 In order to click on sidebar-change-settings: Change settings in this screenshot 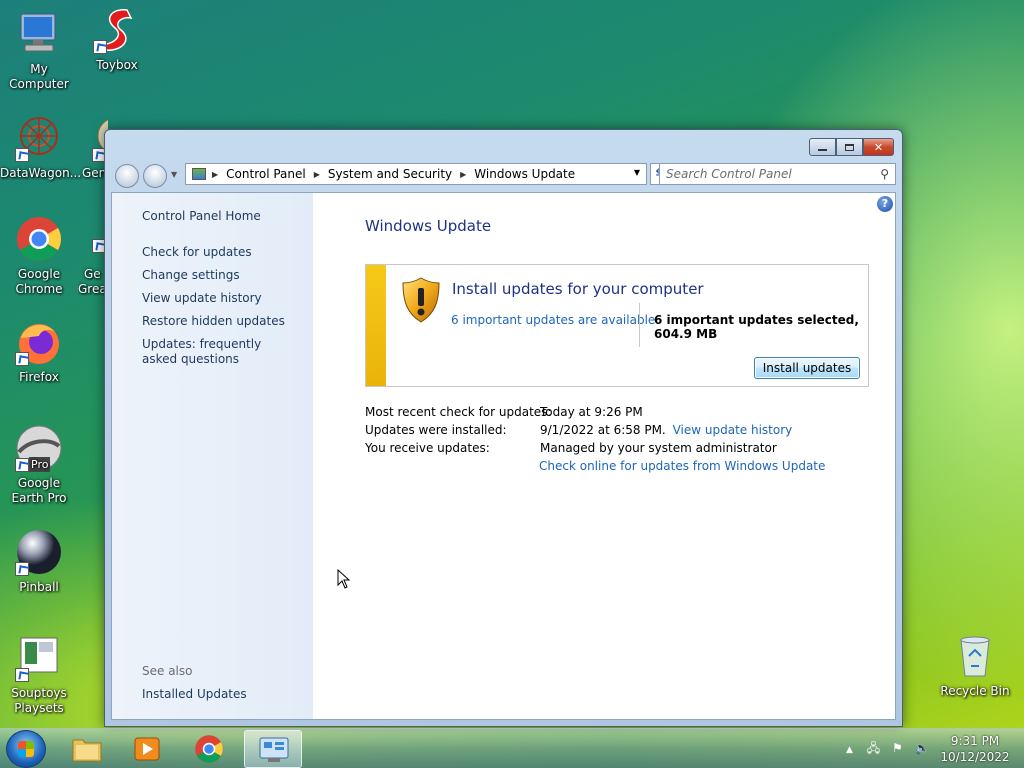, I will do `click(222, 275)`.